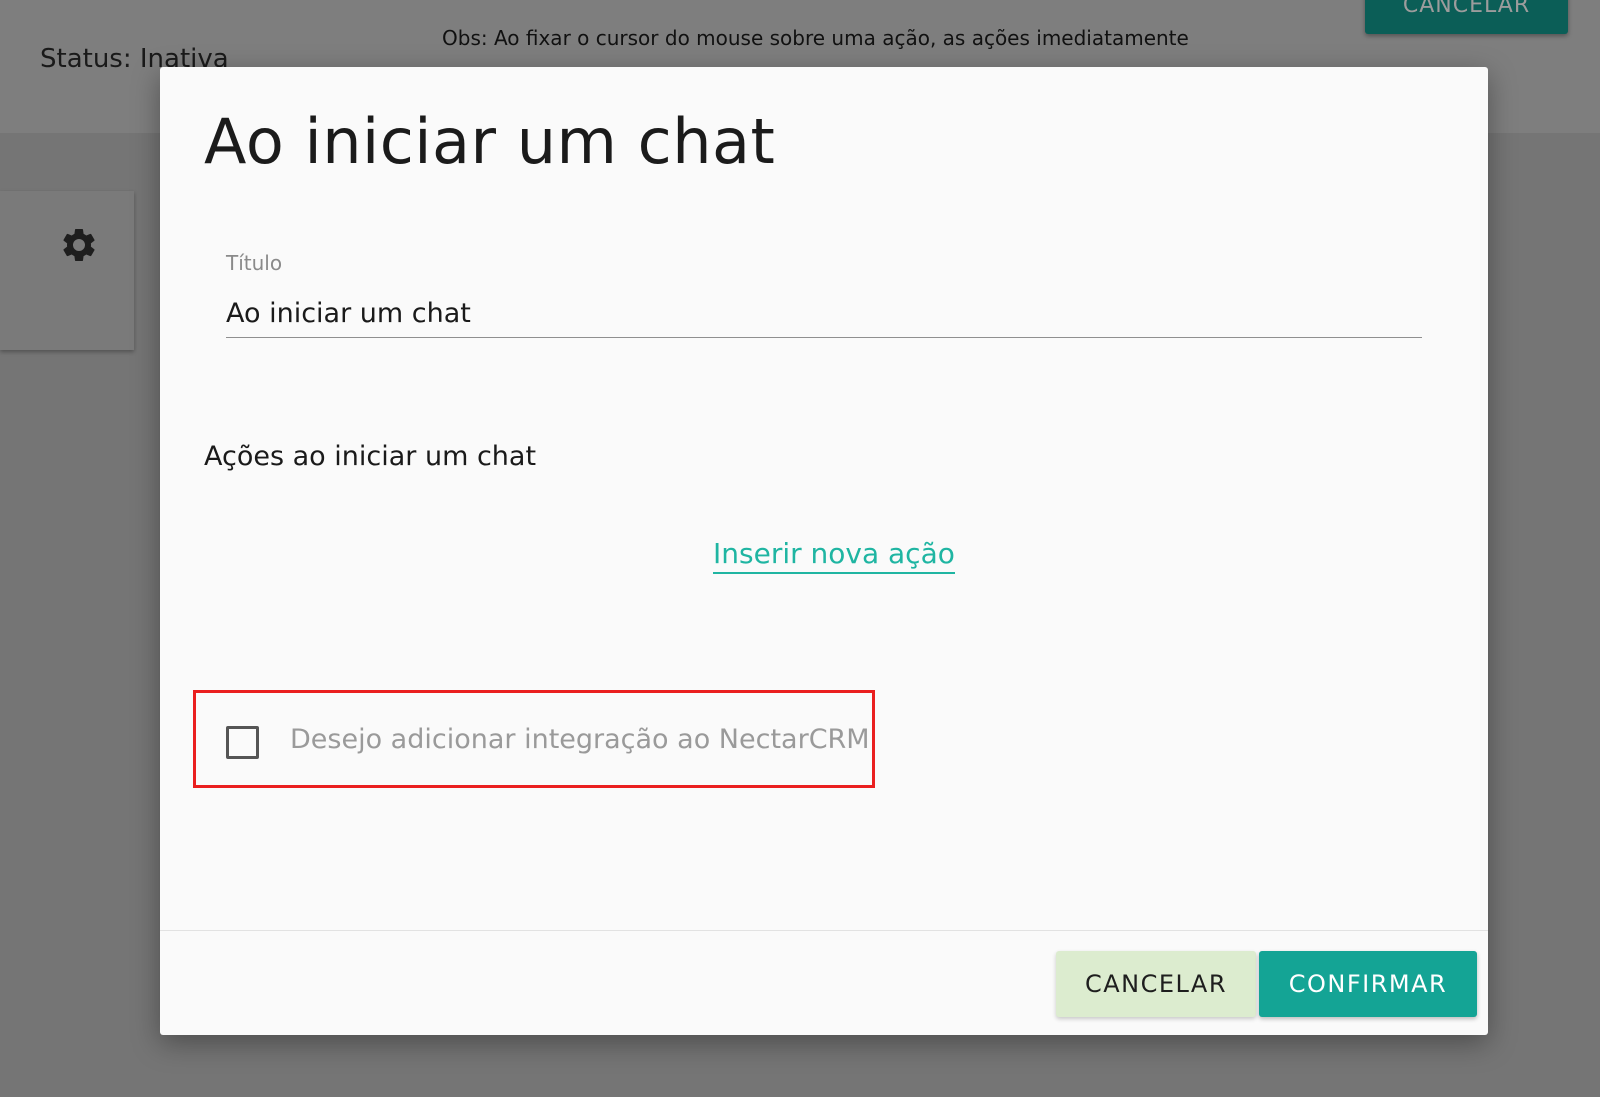 The height and width of the screenshot is (1097, 1600). I want to click on title-input, so click(824, 313).